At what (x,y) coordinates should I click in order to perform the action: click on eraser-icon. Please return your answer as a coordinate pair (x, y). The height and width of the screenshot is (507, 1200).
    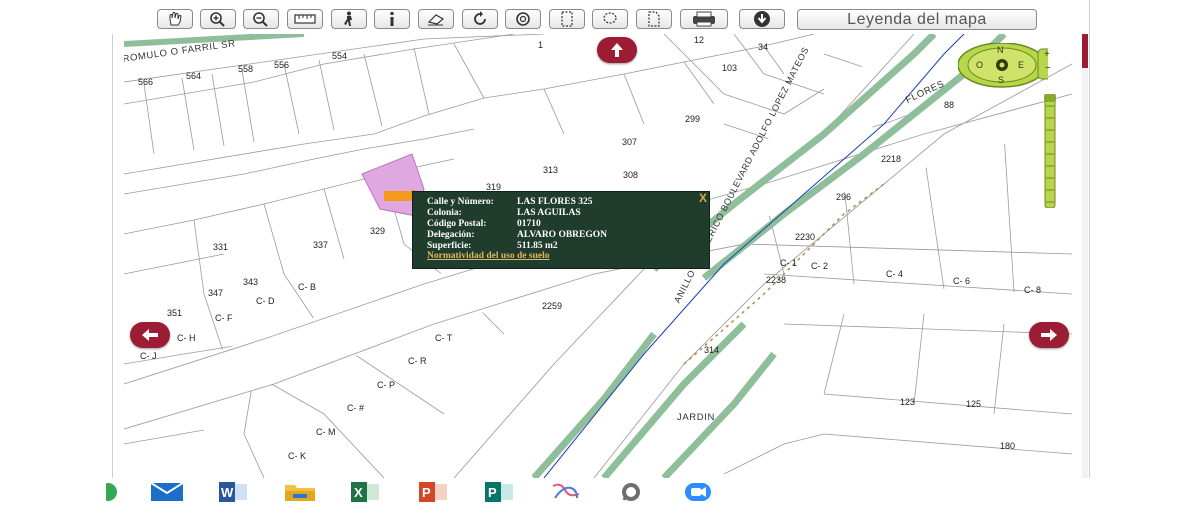
    Looking at the image, I should click on (436, 20).